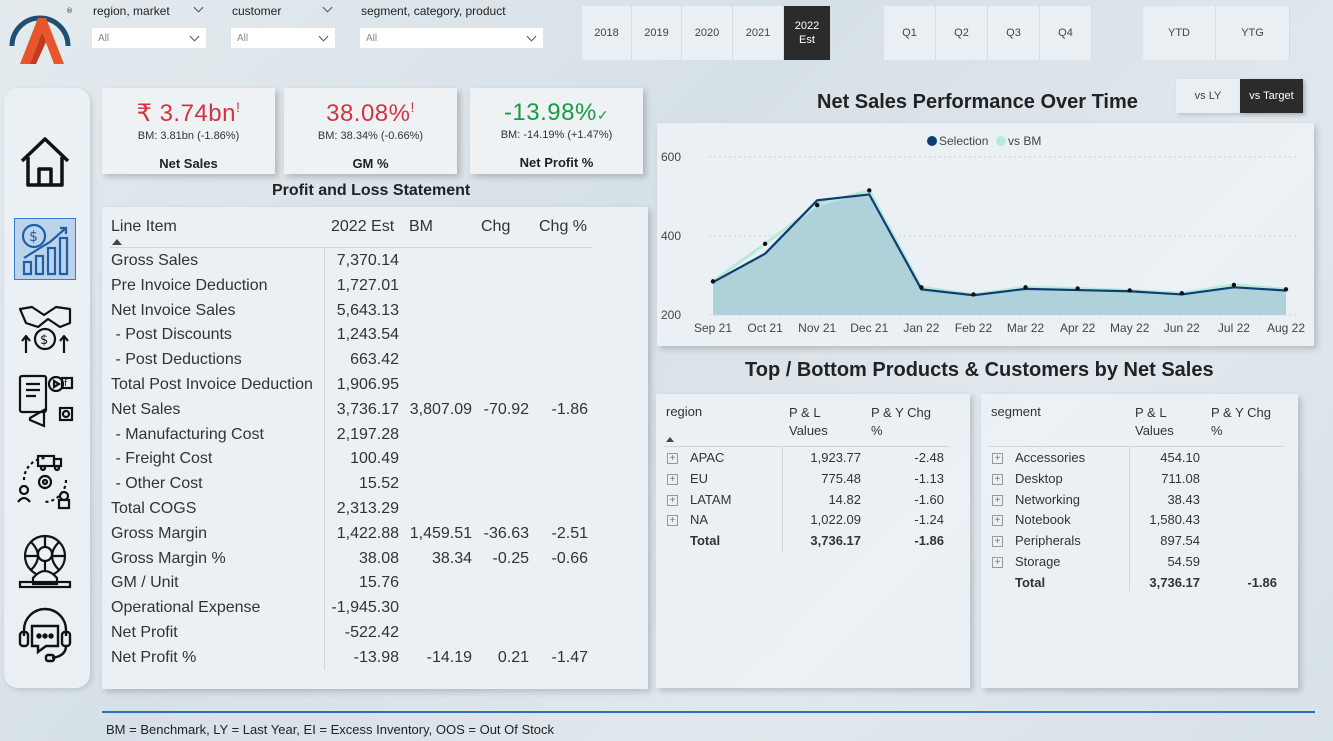 This screenshot has width=1333, height=741. What do you see at coordinates (1253, 33) in the screenshot?
I see `ytg-button: YTG` at bounding box center [1253, 33].